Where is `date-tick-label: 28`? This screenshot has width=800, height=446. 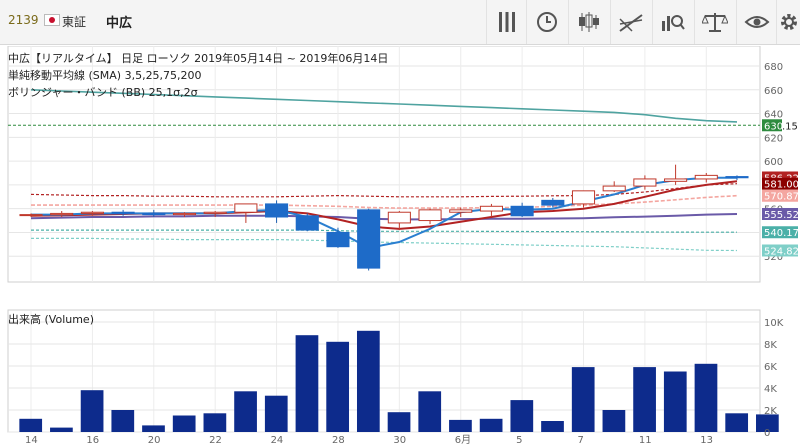
date-tick-label: 28 is located at coordinates (338, 440).